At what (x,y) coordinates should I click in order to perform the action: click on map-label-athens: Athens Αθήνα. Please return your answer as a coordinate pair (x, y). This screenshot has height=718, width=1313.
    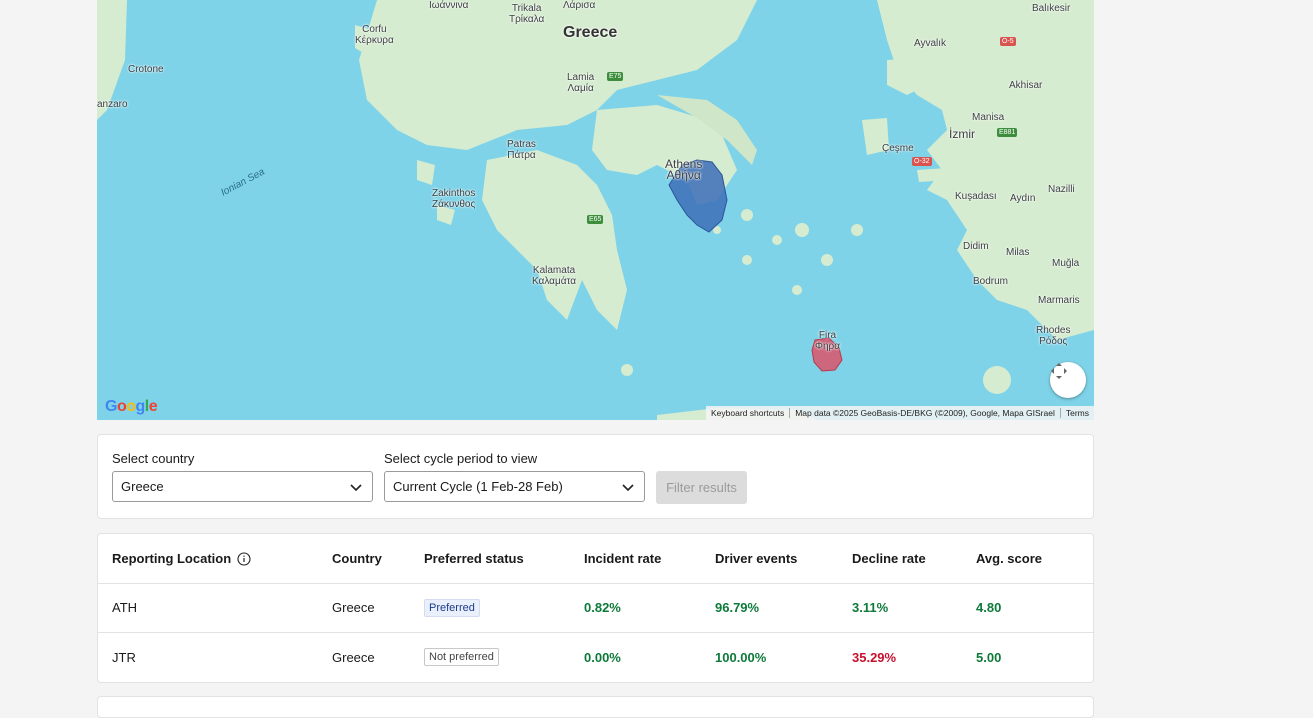
    Looking at the image, I should click on (684, 169).